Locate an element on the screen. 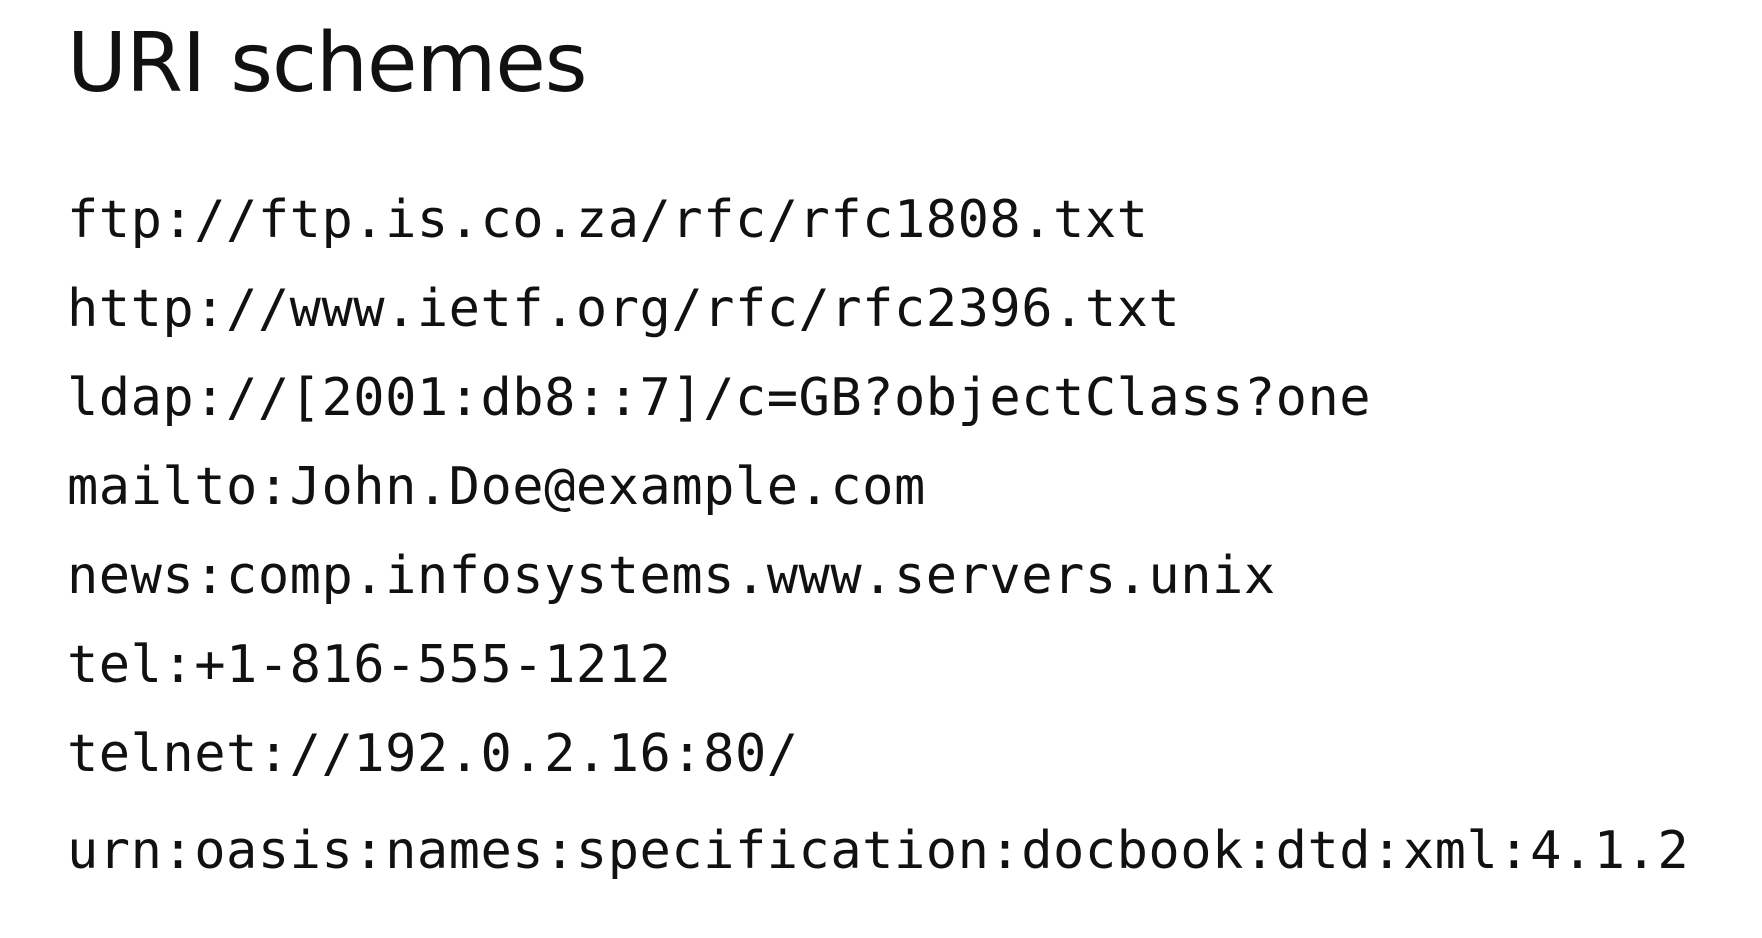 Image resolution: width=1762 pixels, height=938 pixels. uri-ftp: ftp://ftp.is.co.za/rfc/rfc1808.txt is located at coordinates (608, 220).